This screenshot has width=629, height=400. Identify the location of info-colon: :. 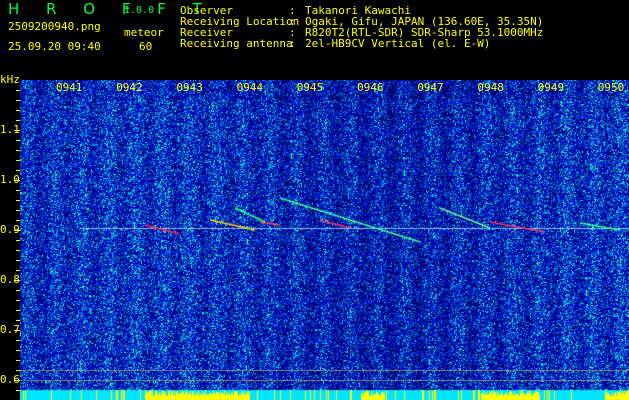
(292, 43).